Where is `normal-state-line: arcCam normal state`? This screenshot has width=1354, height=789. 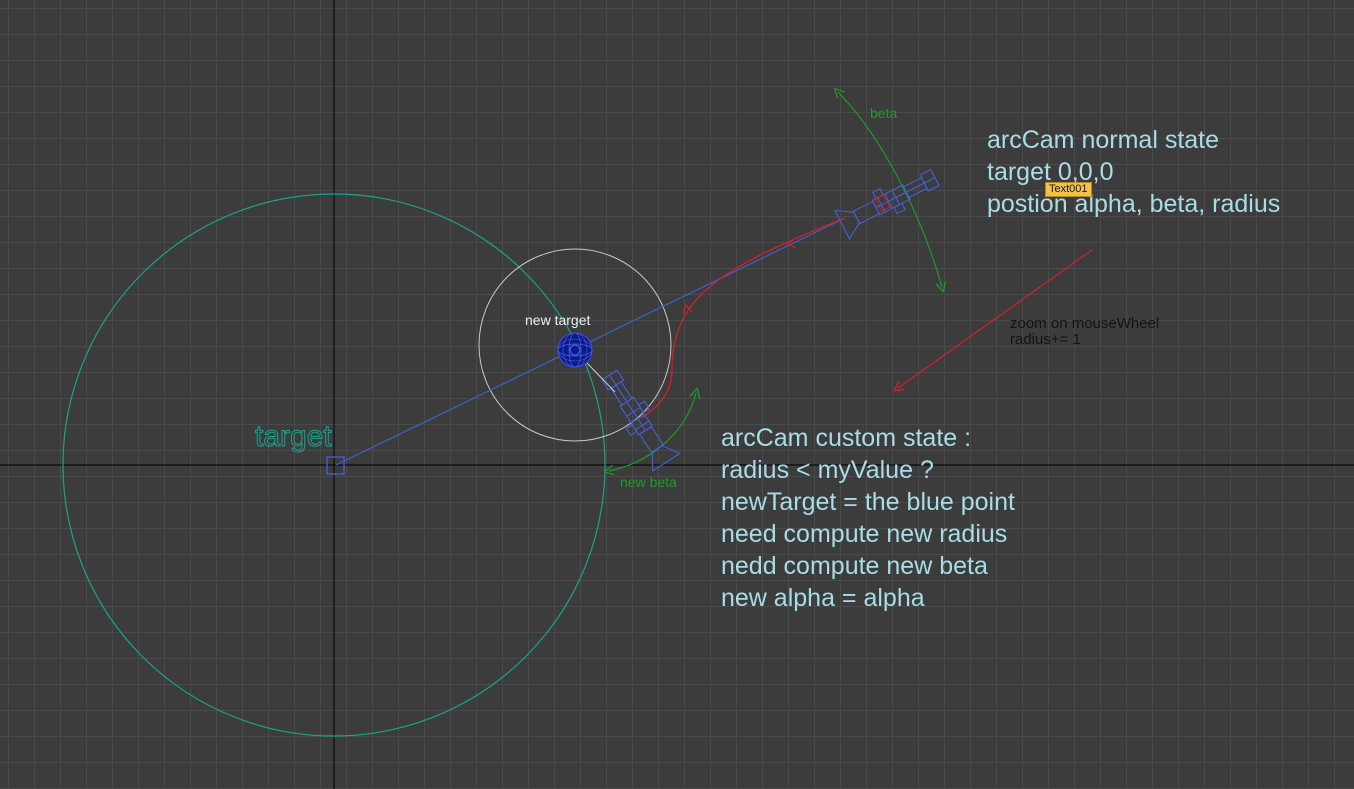 normal-state-line: arcCam normal state is located at coordinates (1103, 140).